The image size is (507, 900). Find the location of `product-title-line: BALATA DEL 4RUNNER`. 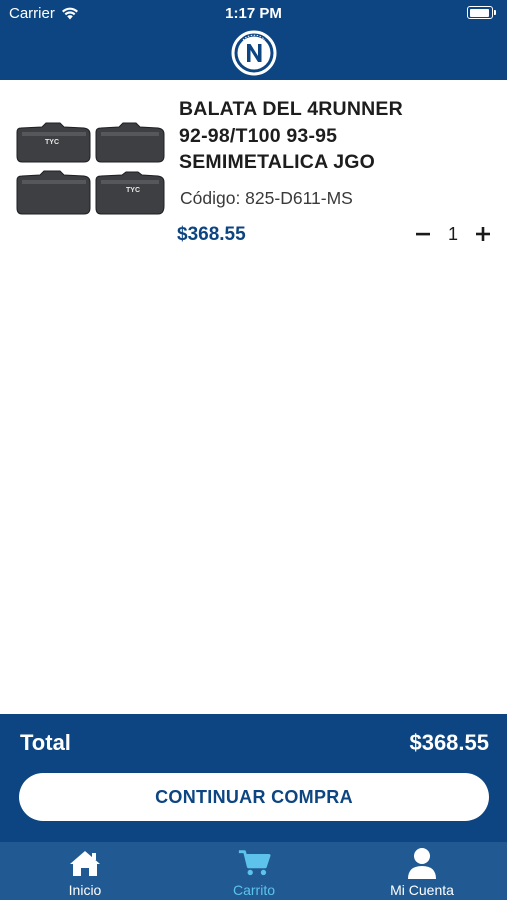

product-title-line: BALATA DEL 4RUNNER is located at coordinates (291, 109).